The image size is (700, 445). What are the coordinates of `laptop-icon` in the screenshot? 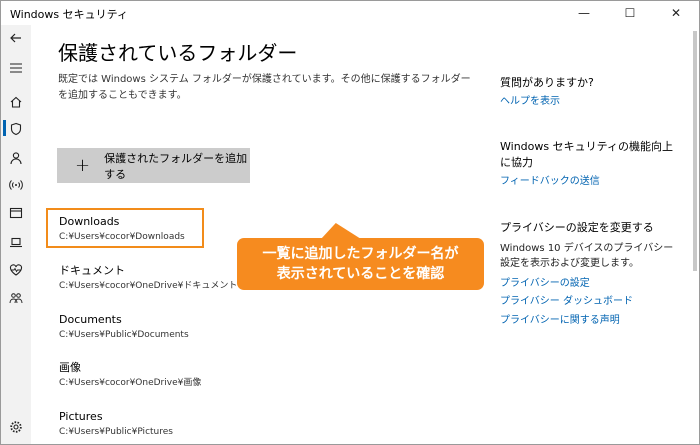 It's located at (16, 242).